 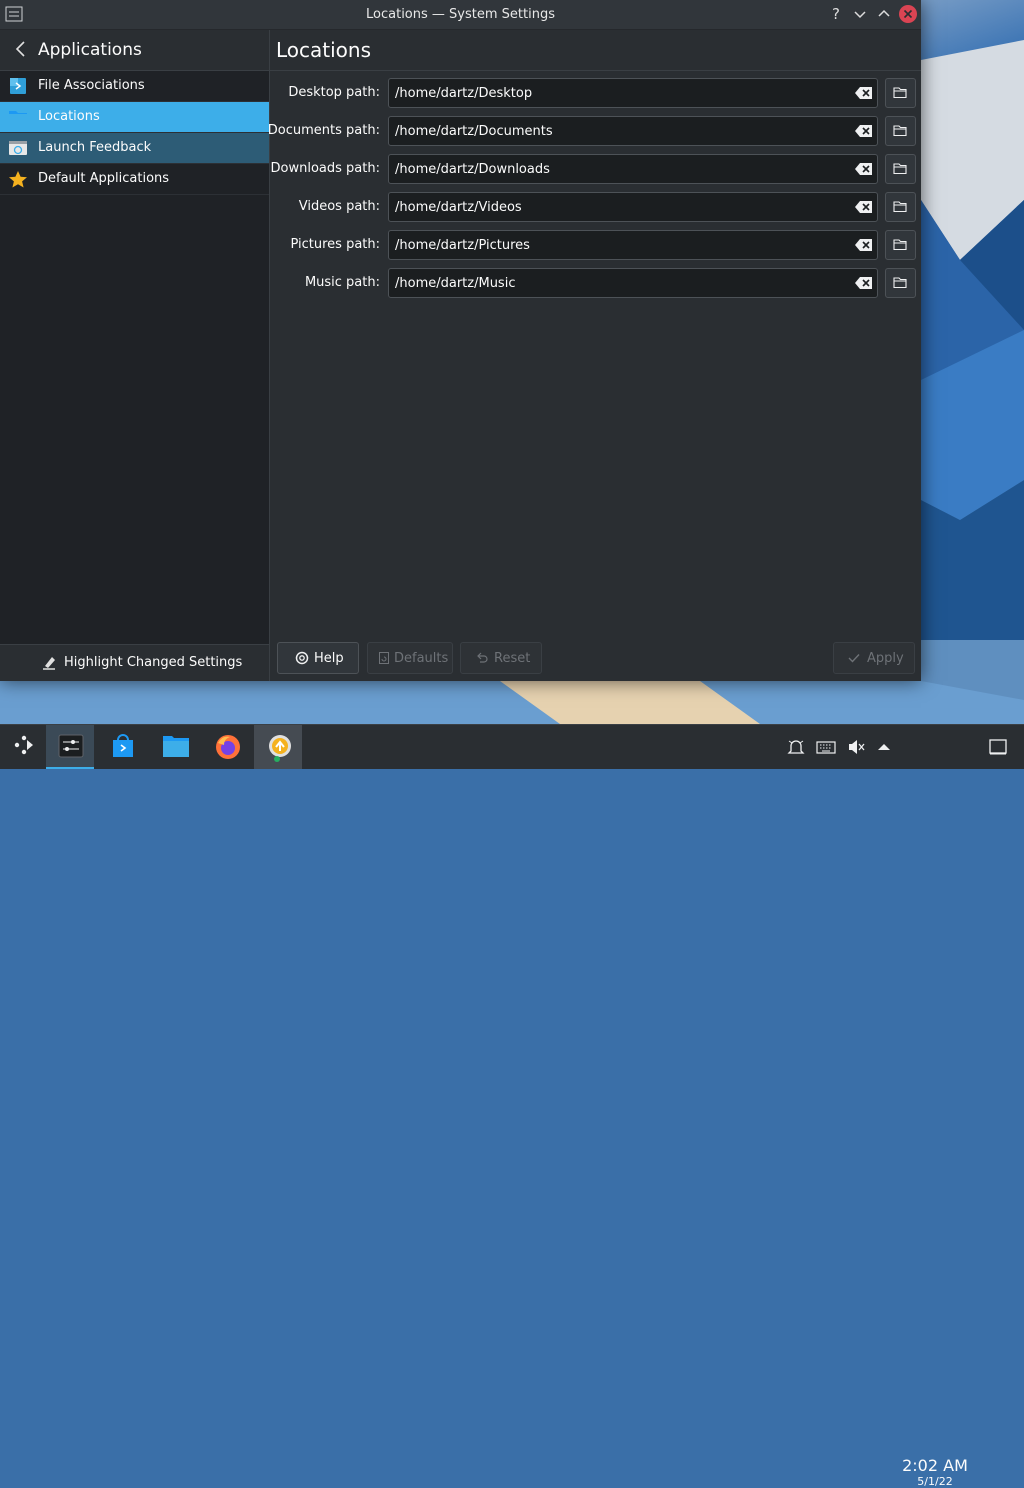 I want to click on help-lifebuoy-icon, so click(x=302, y=658).